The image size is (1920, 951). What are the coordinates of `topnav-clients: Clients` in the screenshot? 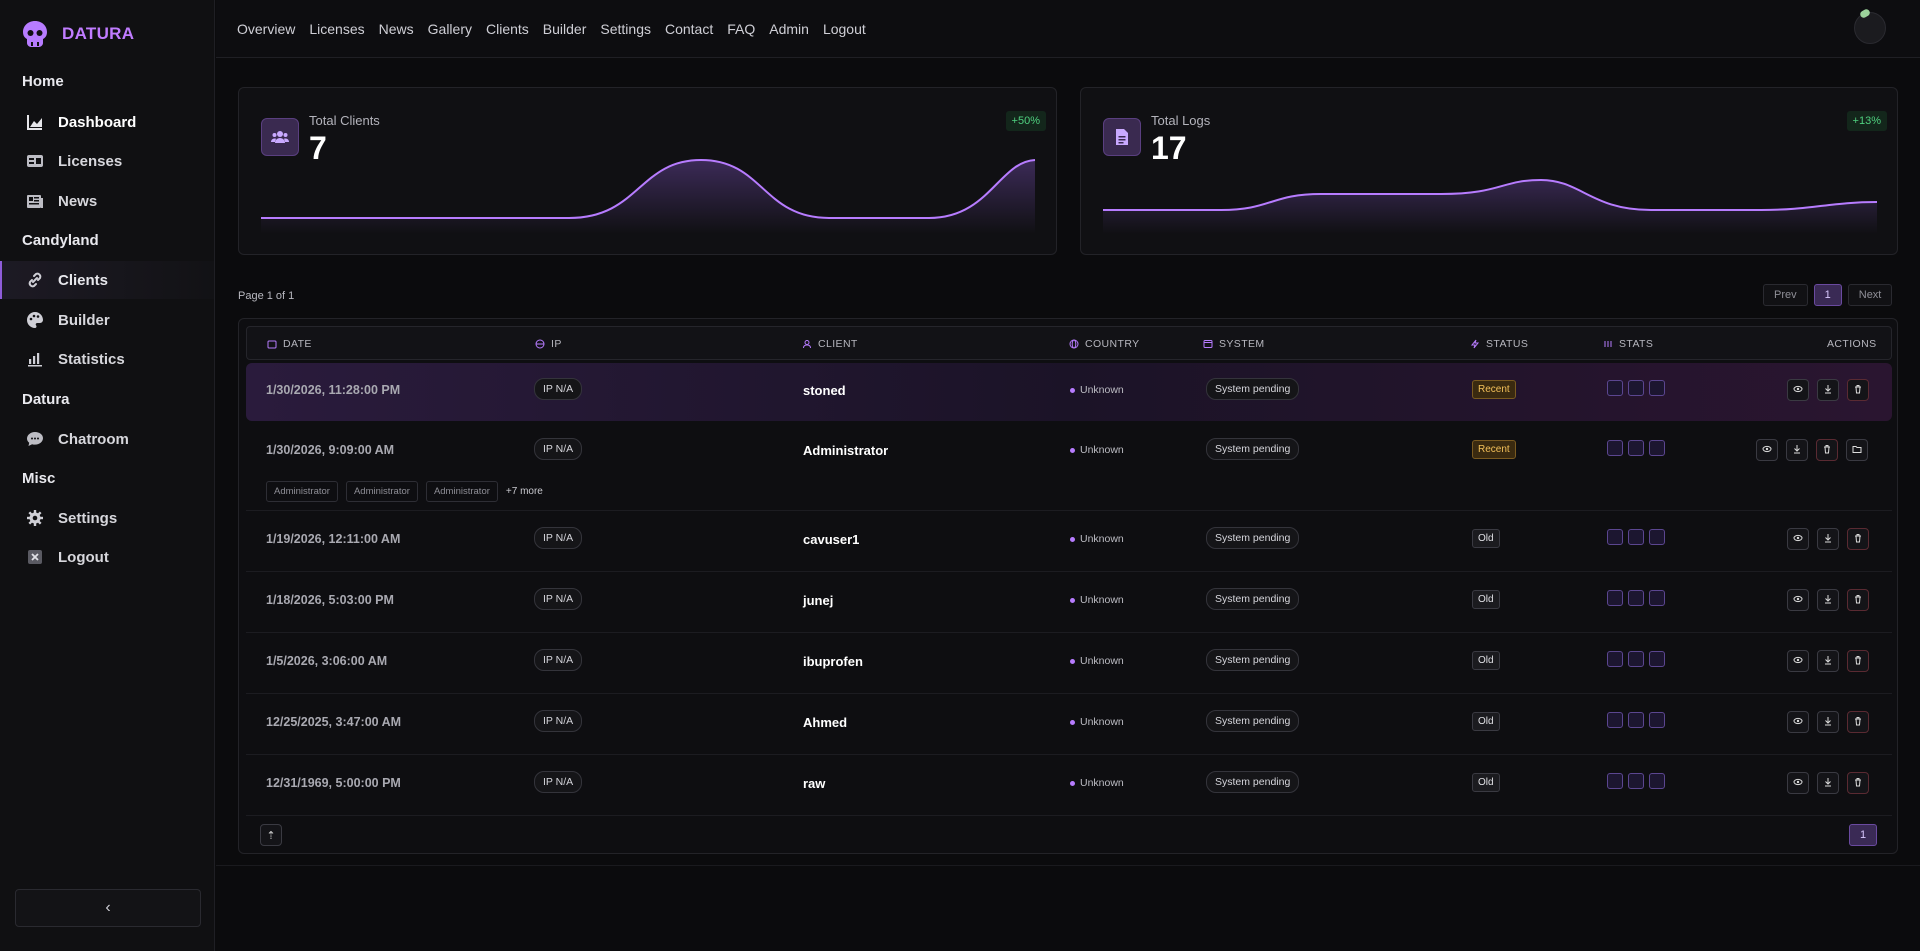 It's located at (507, 29).